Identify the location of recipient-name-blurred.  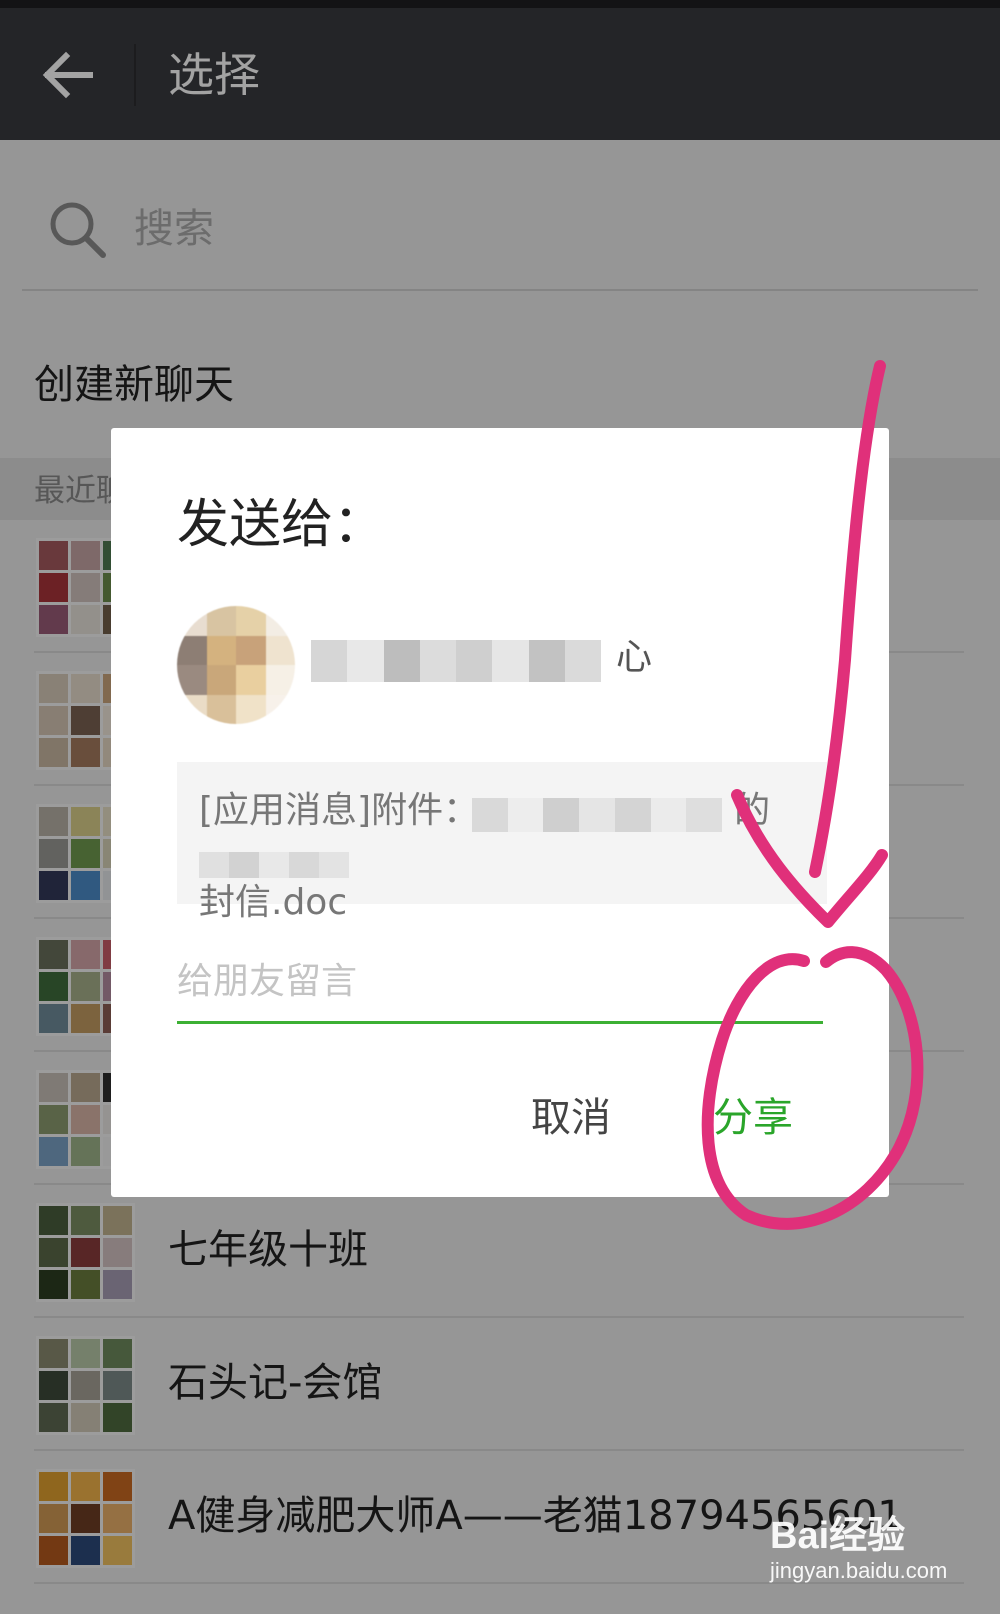
(456, 661).